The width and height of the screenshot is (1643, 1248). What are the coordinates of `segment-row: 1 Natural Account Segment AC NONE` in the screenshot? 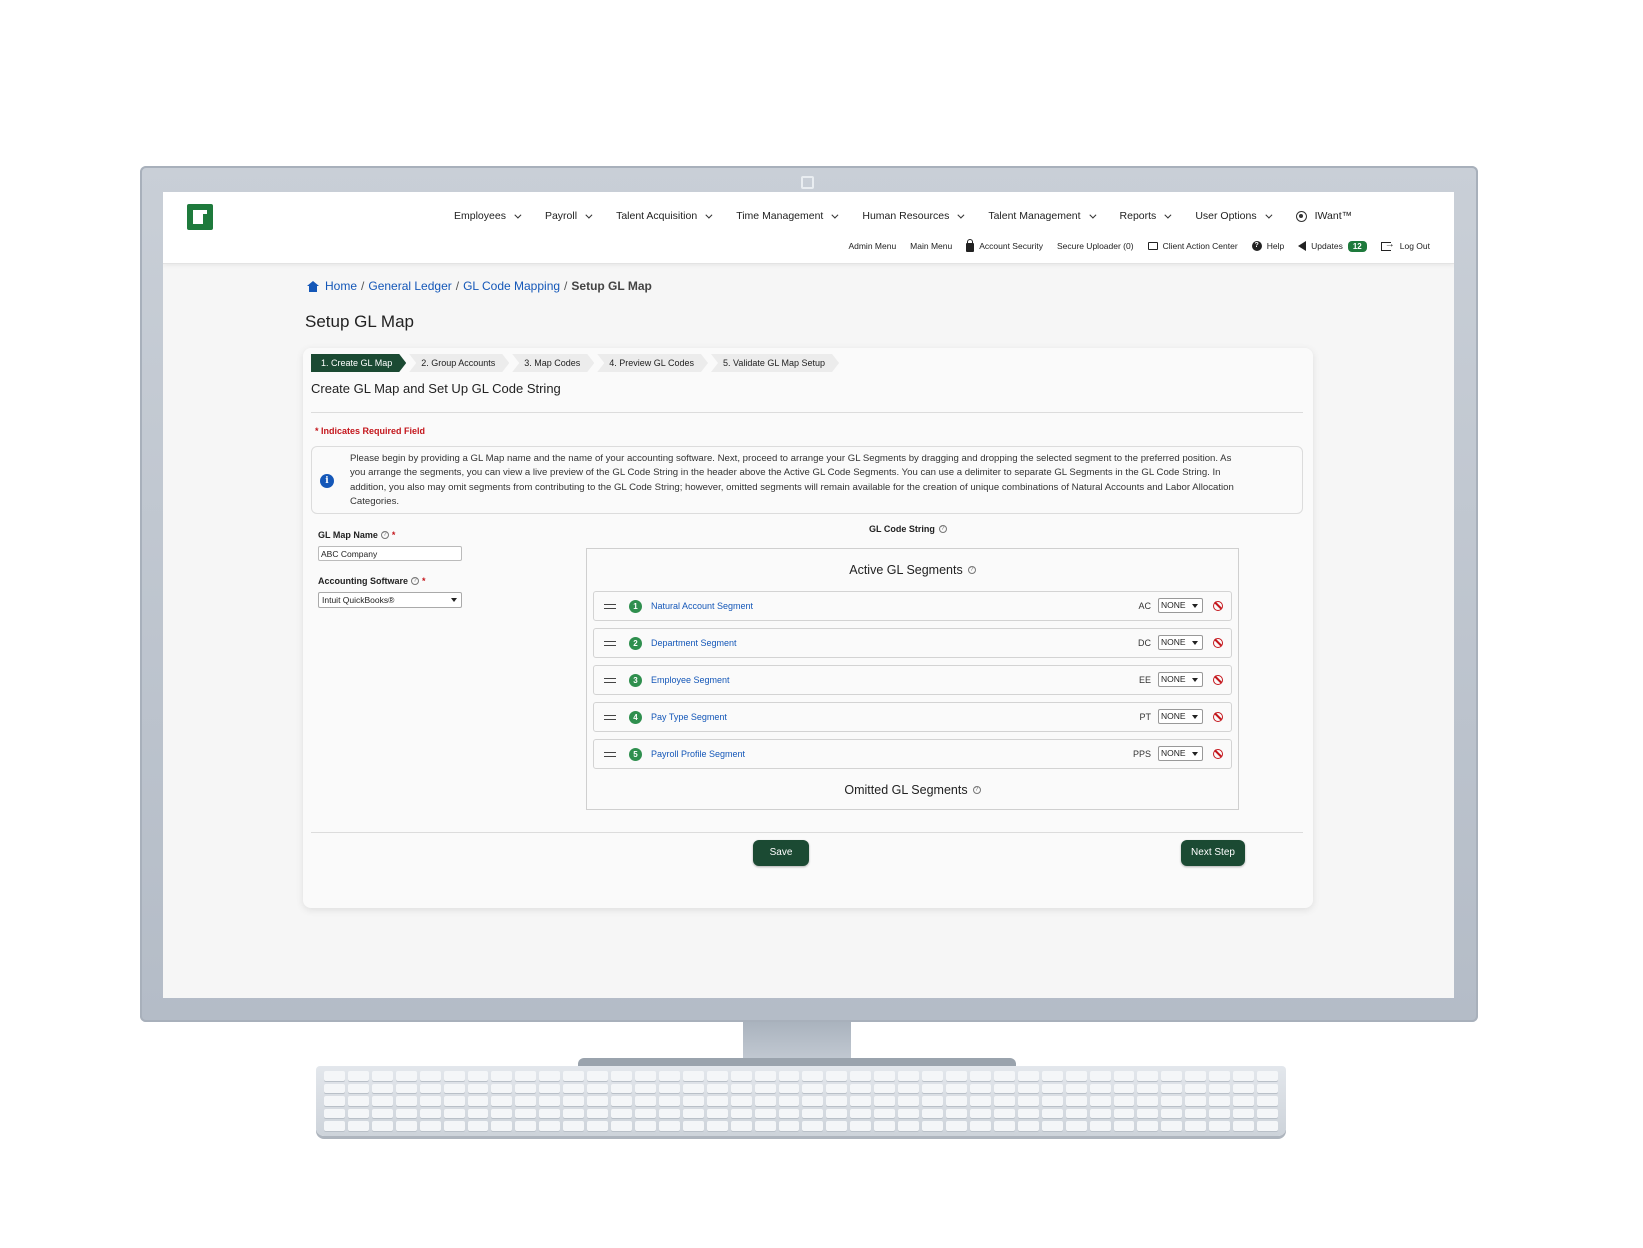 It's located at (912, 606).